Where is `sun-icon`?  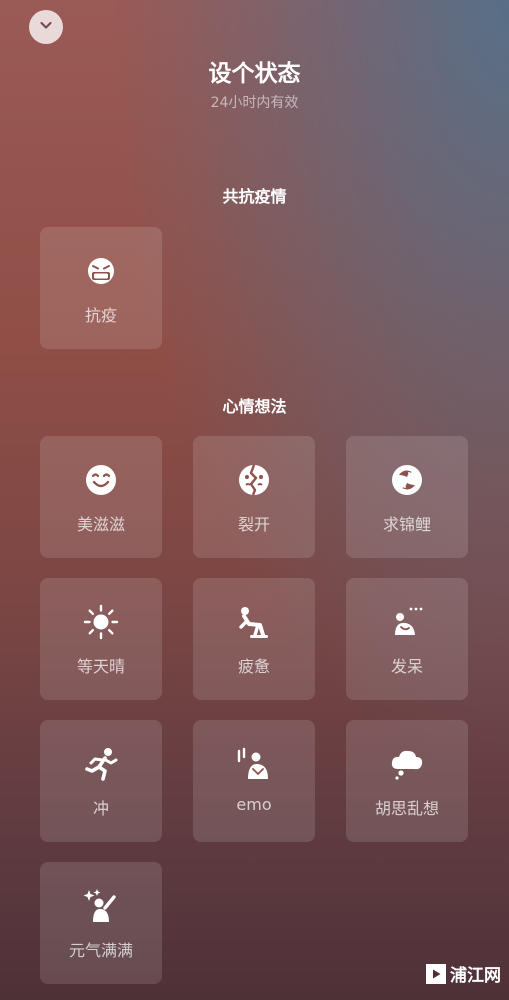
sun-icon is located at coordinates (101, 622).